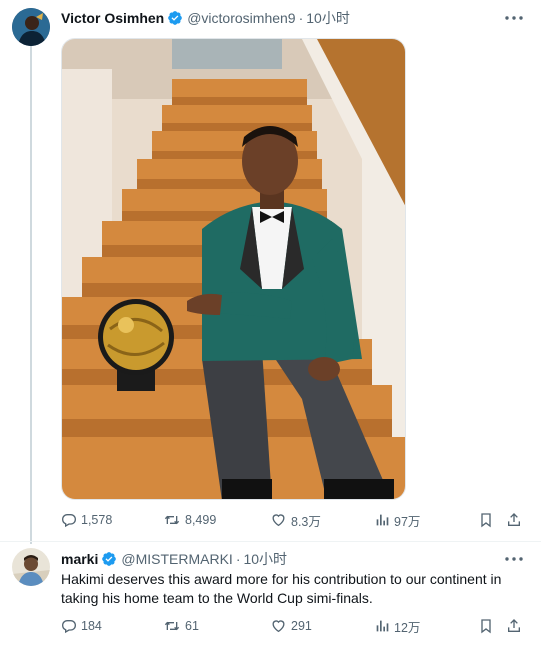 The height and width of the screenshot is (646, 541). I want to click on views-button: 97万, so click(397, 520).